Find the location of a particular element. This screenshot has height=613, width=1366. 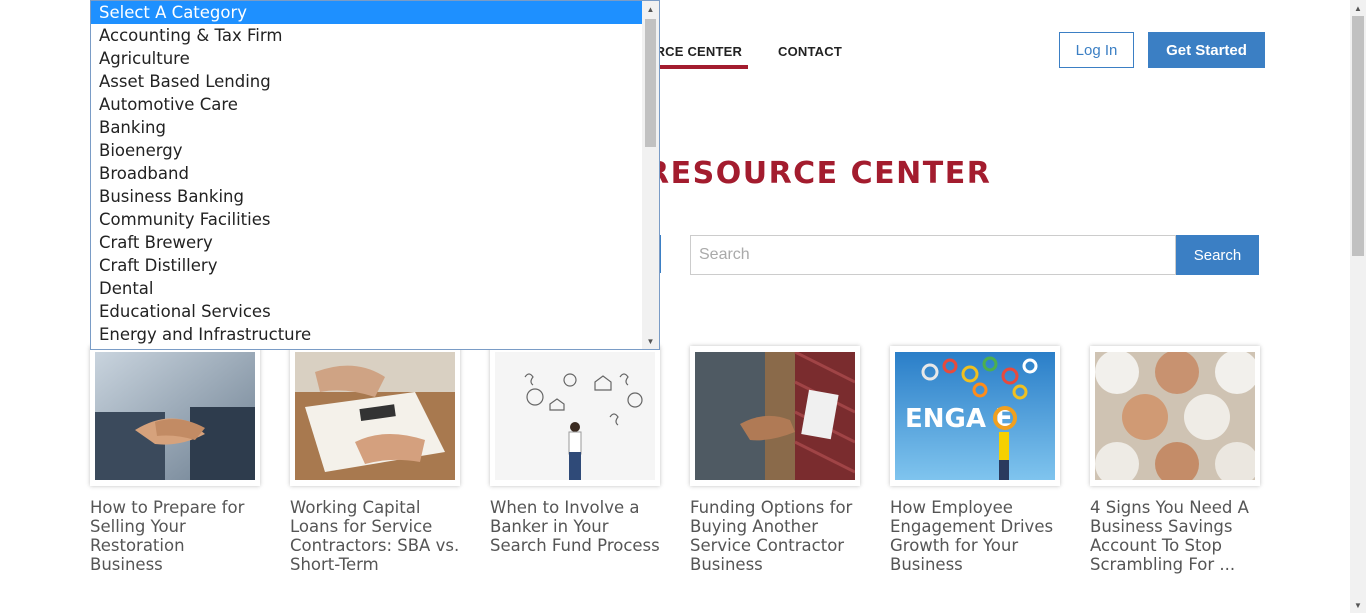

category-option: Craft Brewery is located at coordinates (366, 242).